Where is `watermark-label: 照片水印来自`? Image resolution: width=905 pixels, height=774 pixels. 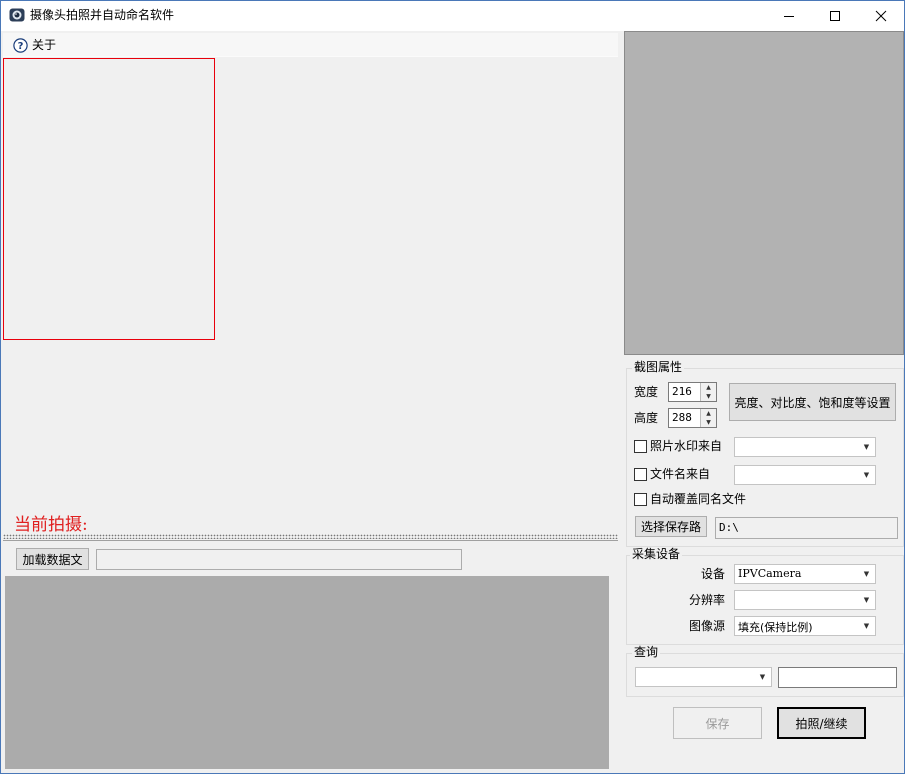 watermark-label: 照片水印来自 is located at coordinates (686, 446).